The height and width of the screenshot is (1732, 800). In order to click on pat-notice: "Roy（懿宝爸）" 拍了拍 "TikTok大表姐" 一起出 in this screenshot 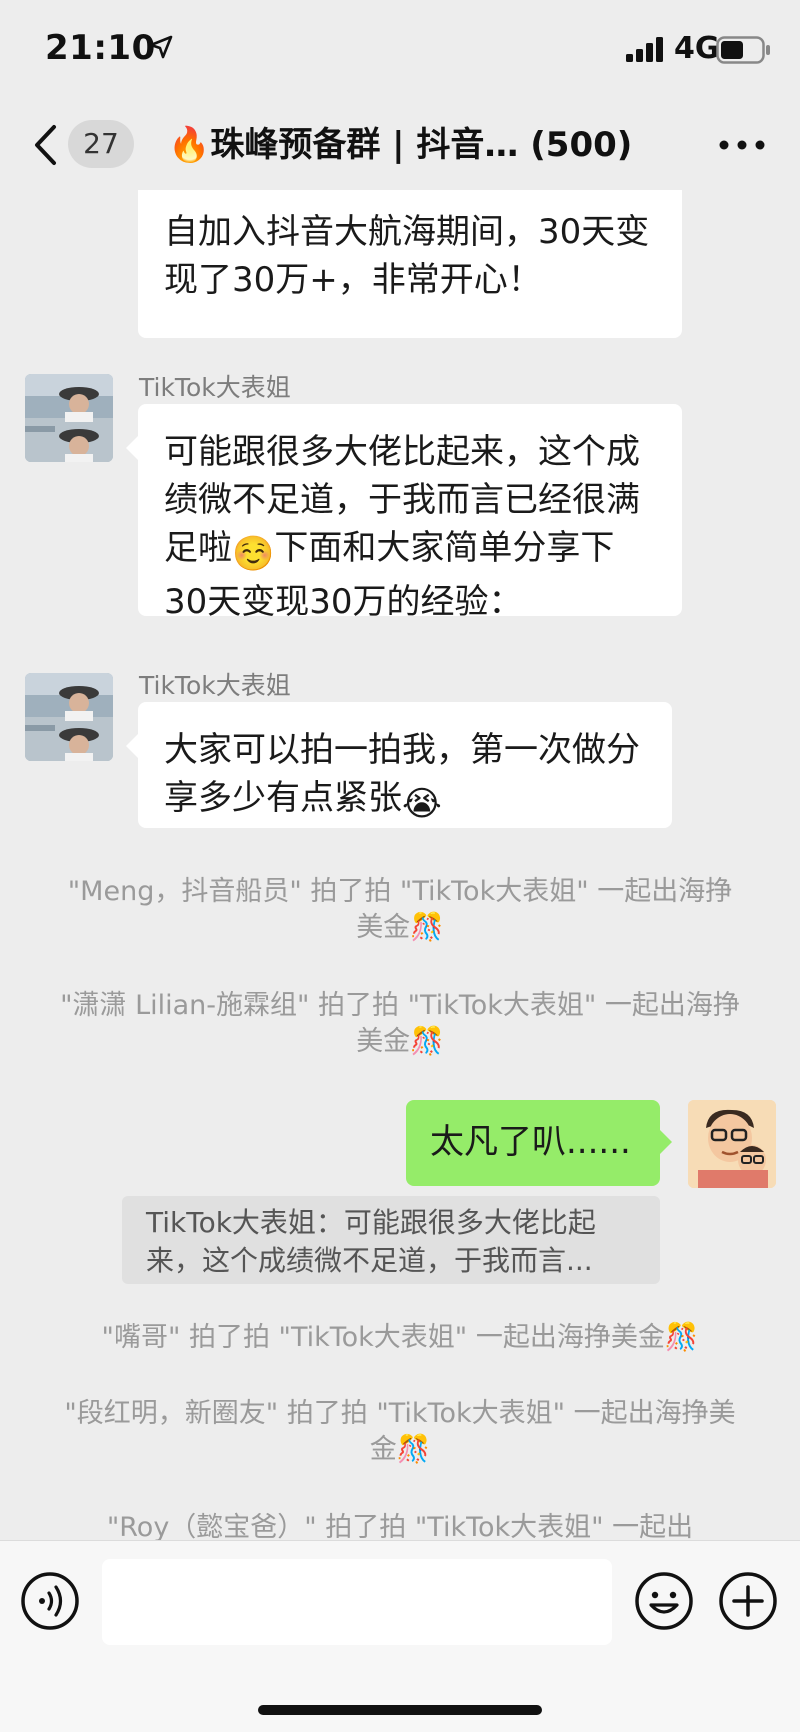, I will do `click(400, 1525)`.